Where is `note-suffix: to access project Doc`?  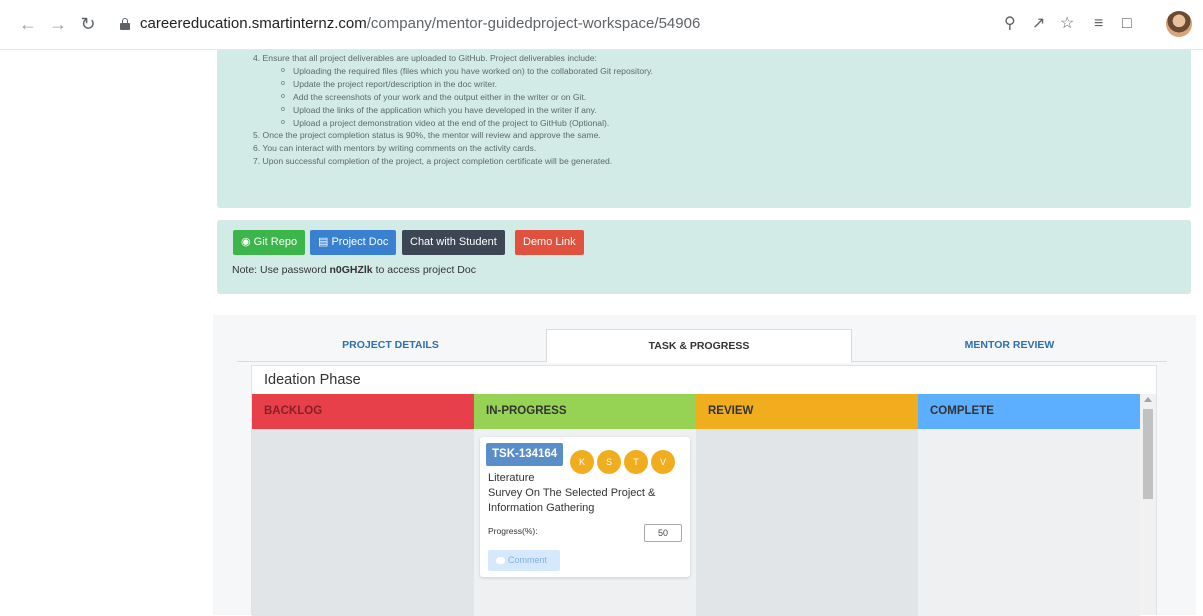 note-suffix: to access project Doc is located at coordinates (424, 270).